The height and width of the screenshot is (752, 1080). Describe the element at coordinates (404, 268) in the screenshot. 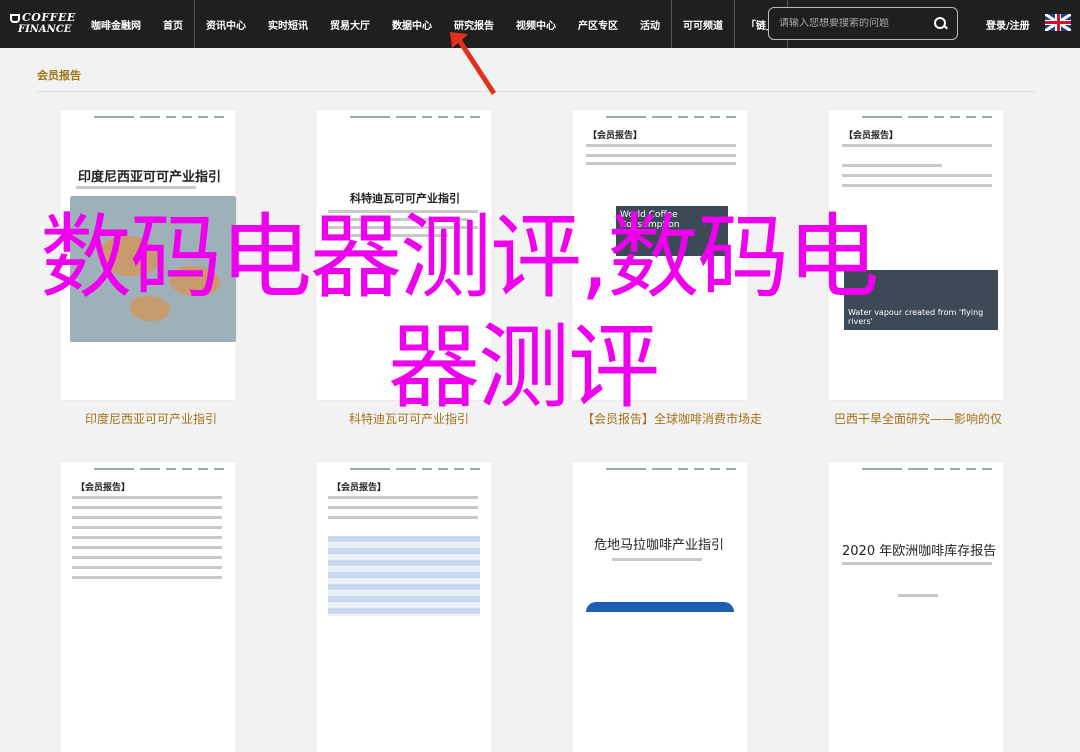

I see `report-card: 科特迪瓦可可产业指引 科特迪瓦可可产业指引` at that location.